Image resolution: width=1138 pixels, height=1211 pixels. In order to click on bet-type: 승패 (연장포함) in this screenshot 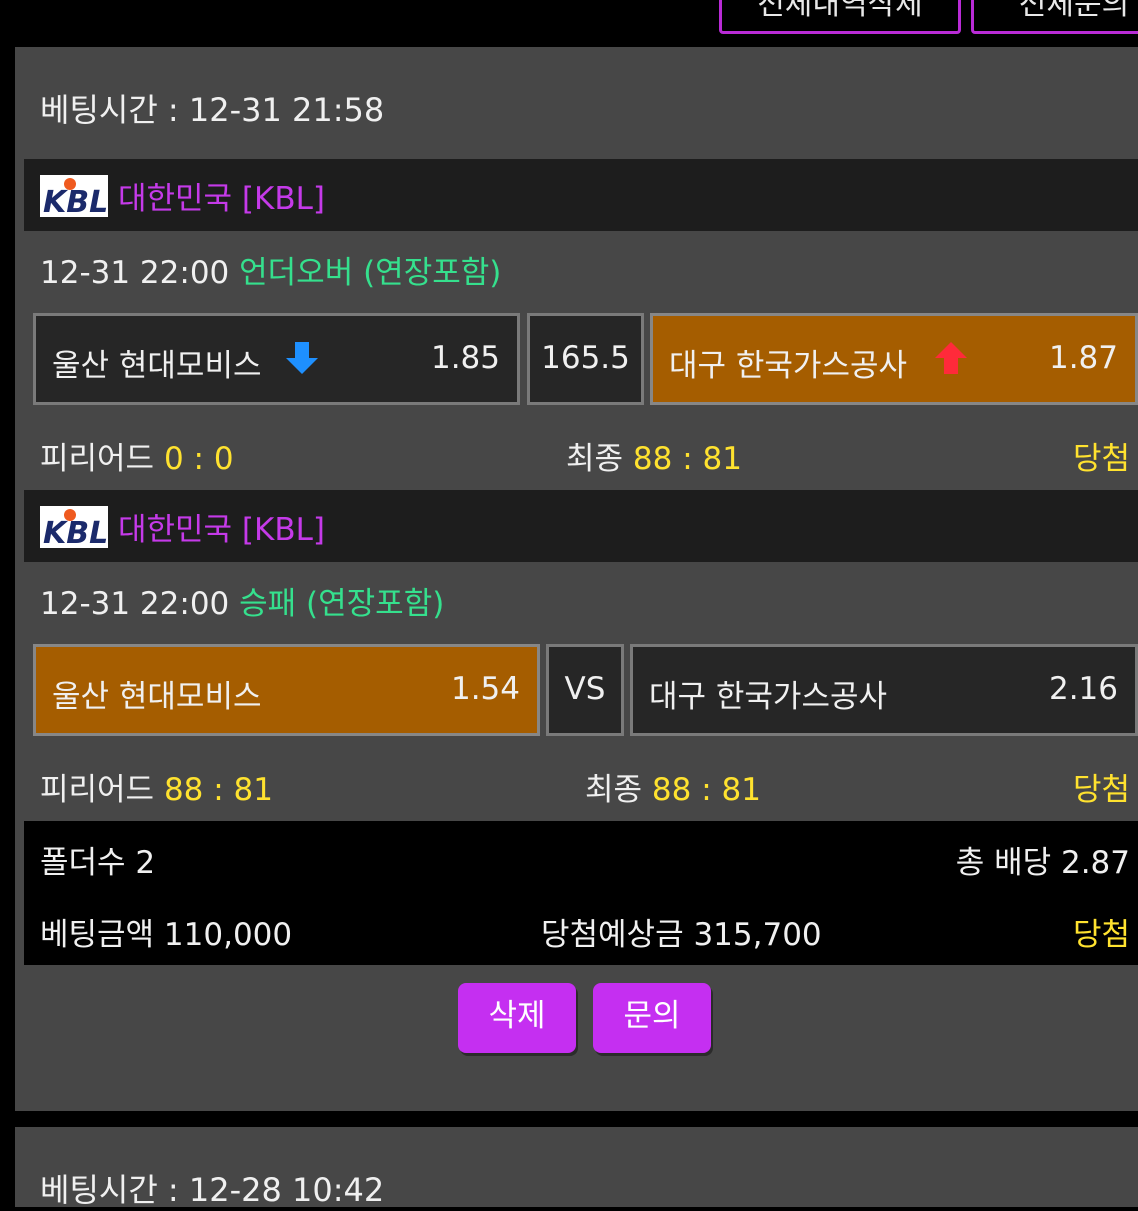, I will do `click(342, 604)`.